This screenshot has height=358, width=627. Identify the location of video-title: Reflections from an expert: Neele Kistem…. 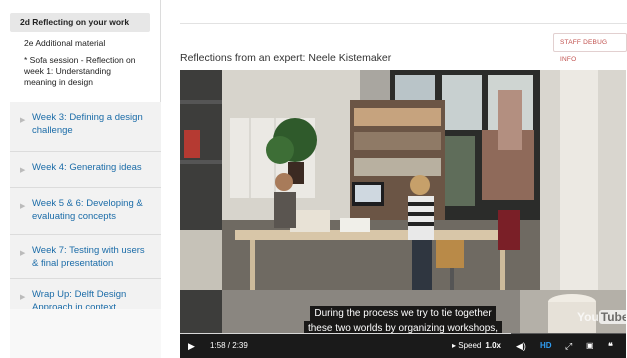
(286, 58).